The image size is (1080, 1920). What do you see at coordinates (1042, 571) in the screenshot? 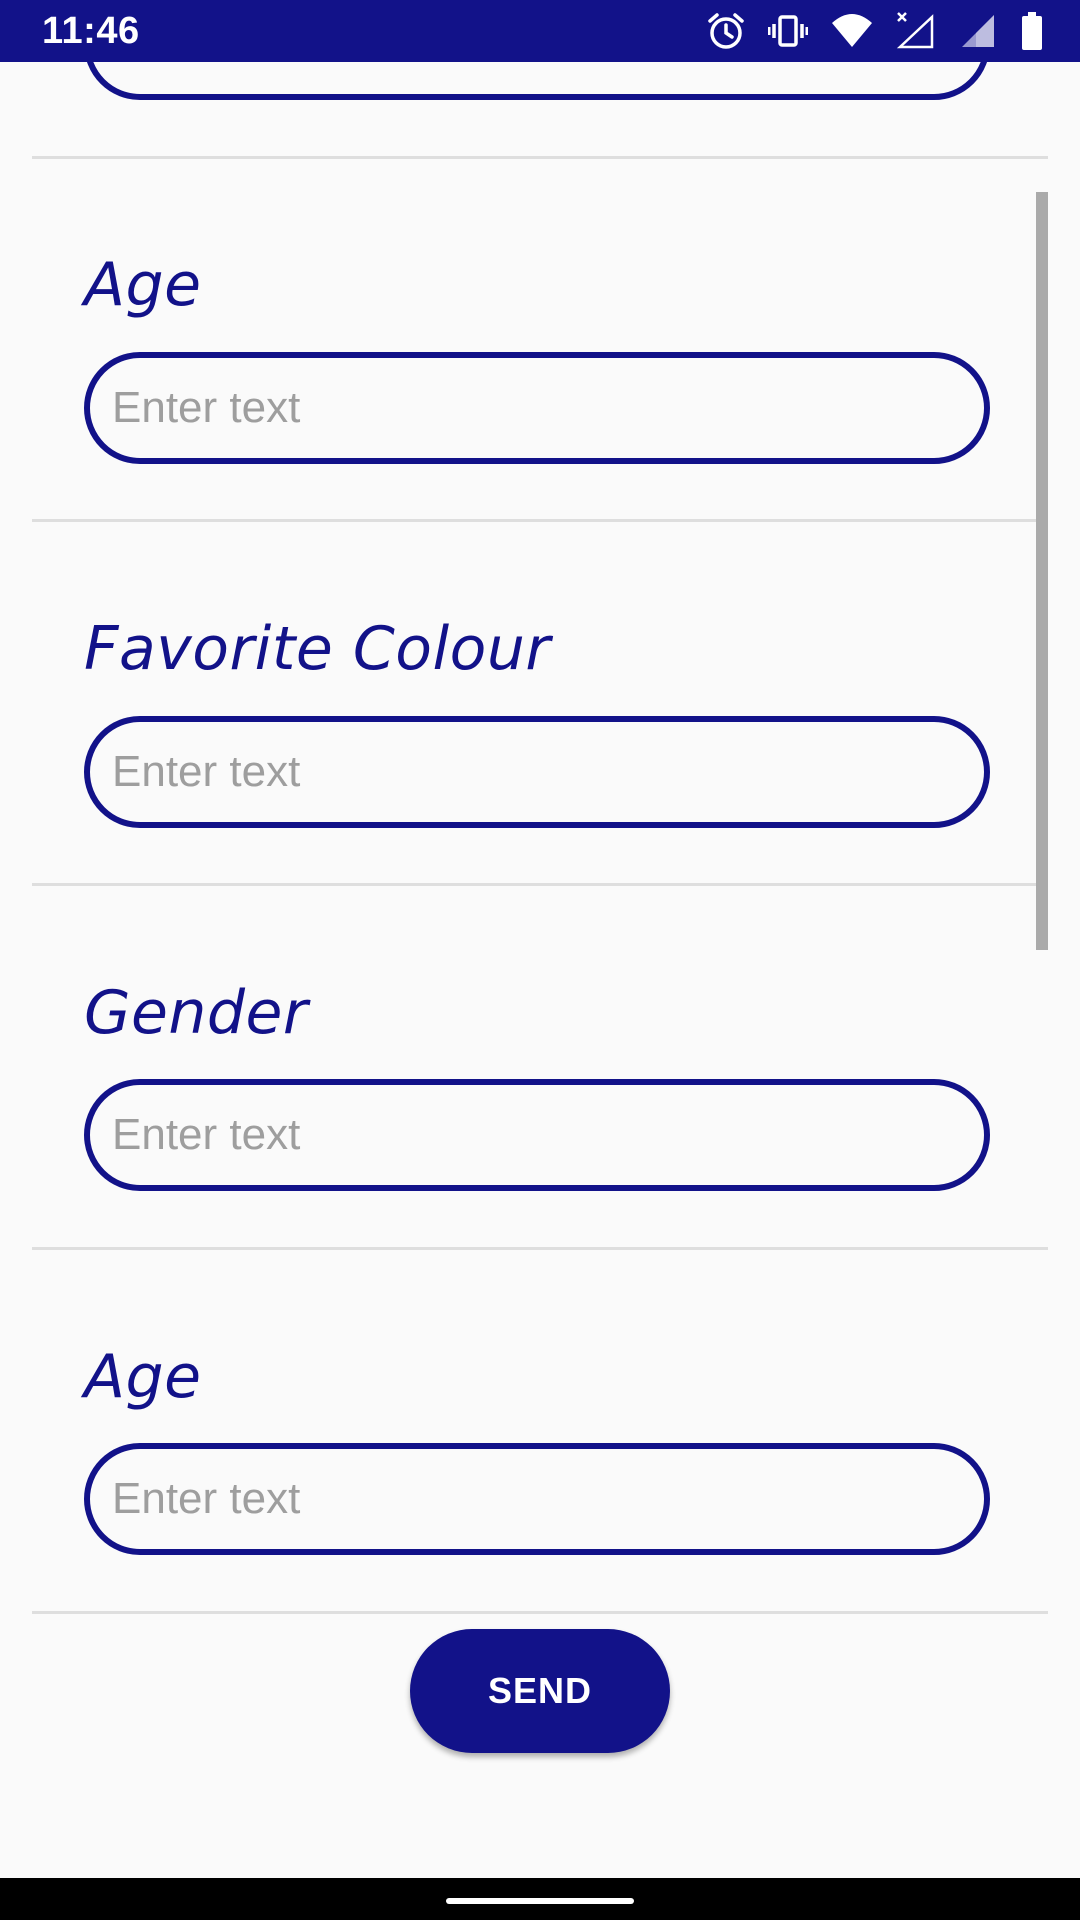
I see `scrollbar` at bounding box center [1042, 571].